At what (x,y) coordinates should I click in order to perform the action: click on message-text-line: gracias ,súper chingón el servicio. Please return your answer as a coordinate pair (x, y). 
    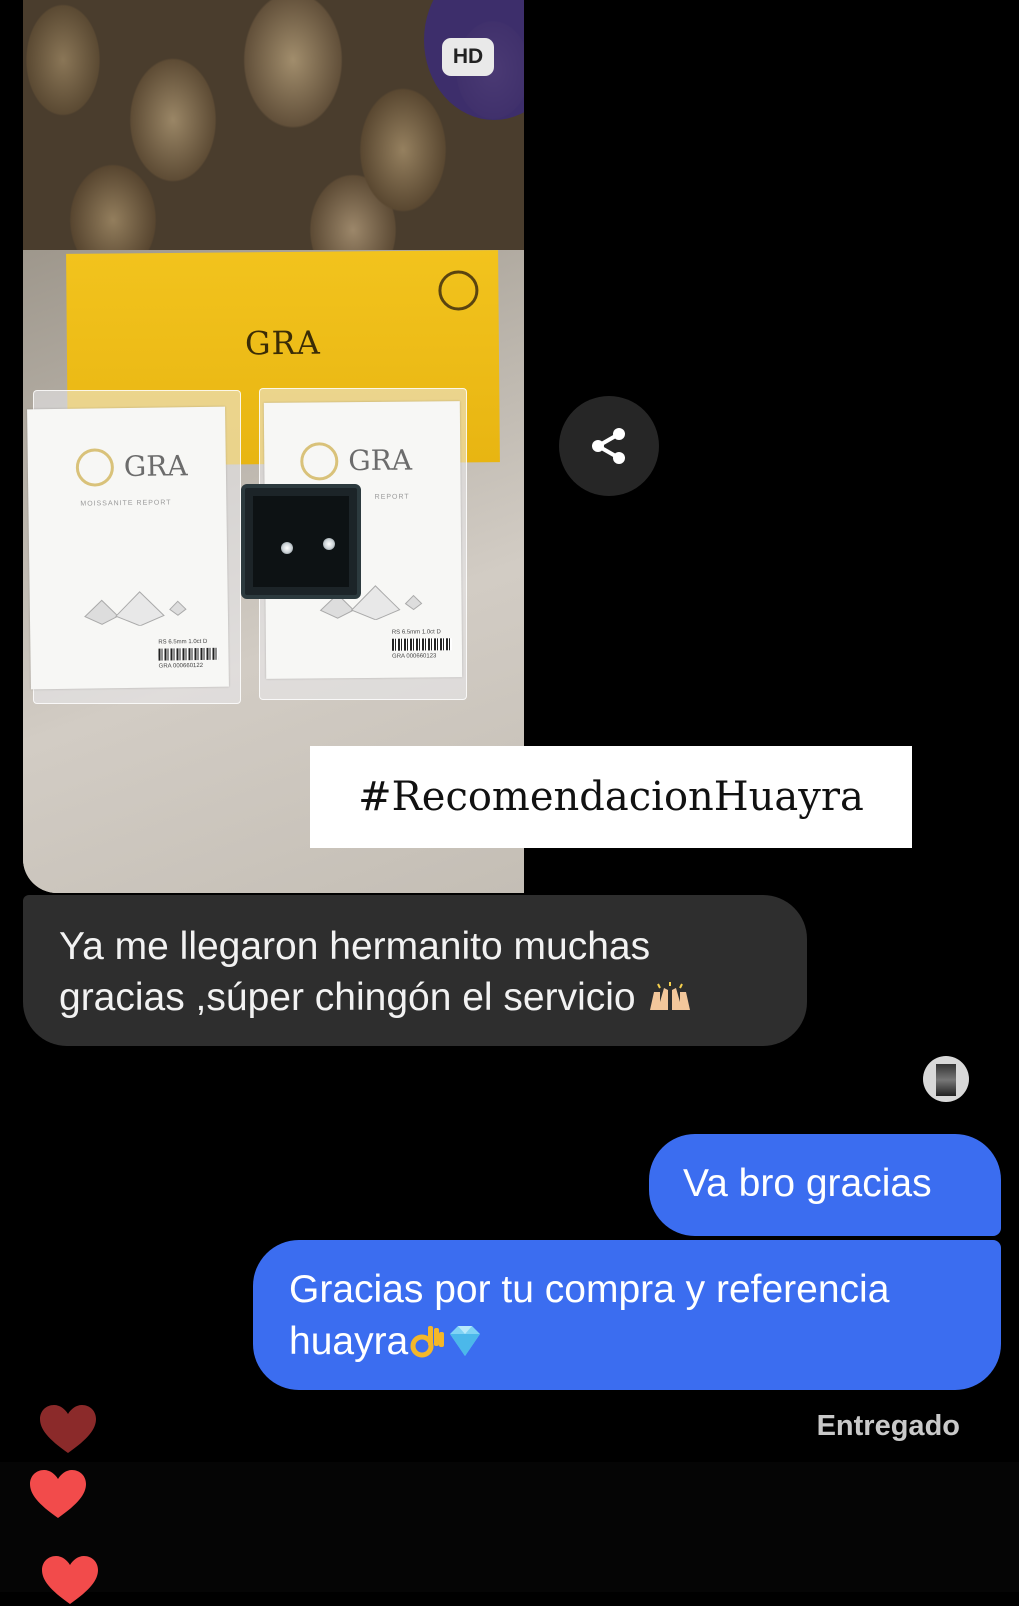
    Looking at the image, I should click on (413, 997).